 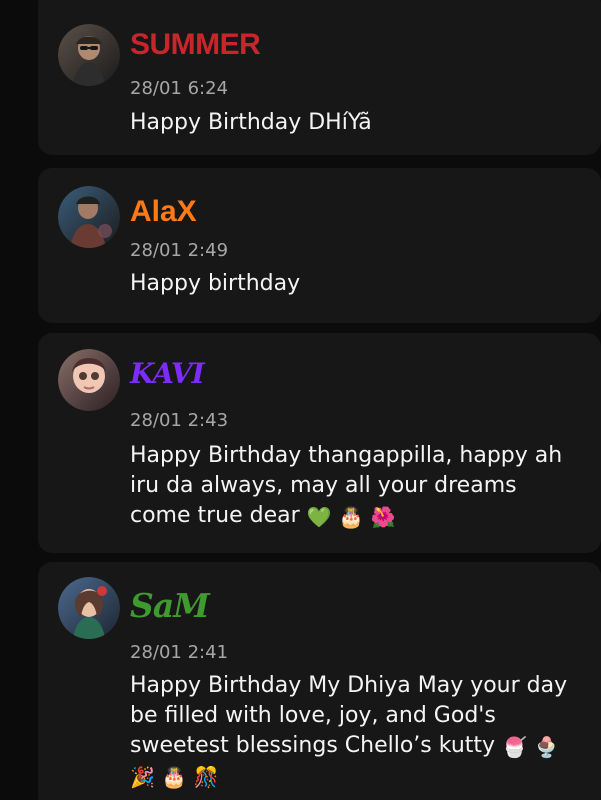 What do you see at coordinates (179, 88) in the screenshot?
I see `timestamp: 28/01 6:24` at bounding box center [179, 88].